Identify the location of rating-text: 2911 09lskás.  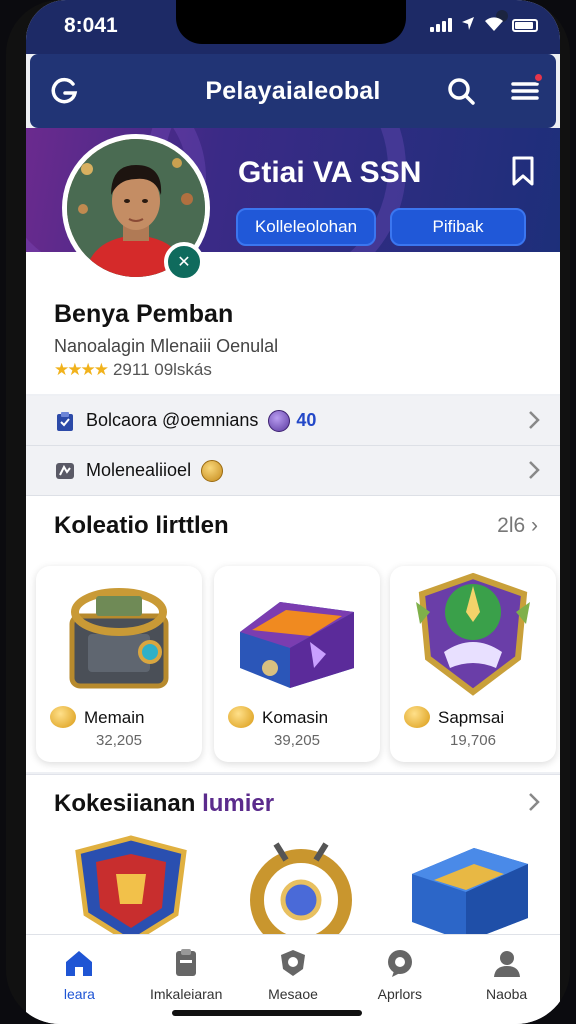
(162, 369).